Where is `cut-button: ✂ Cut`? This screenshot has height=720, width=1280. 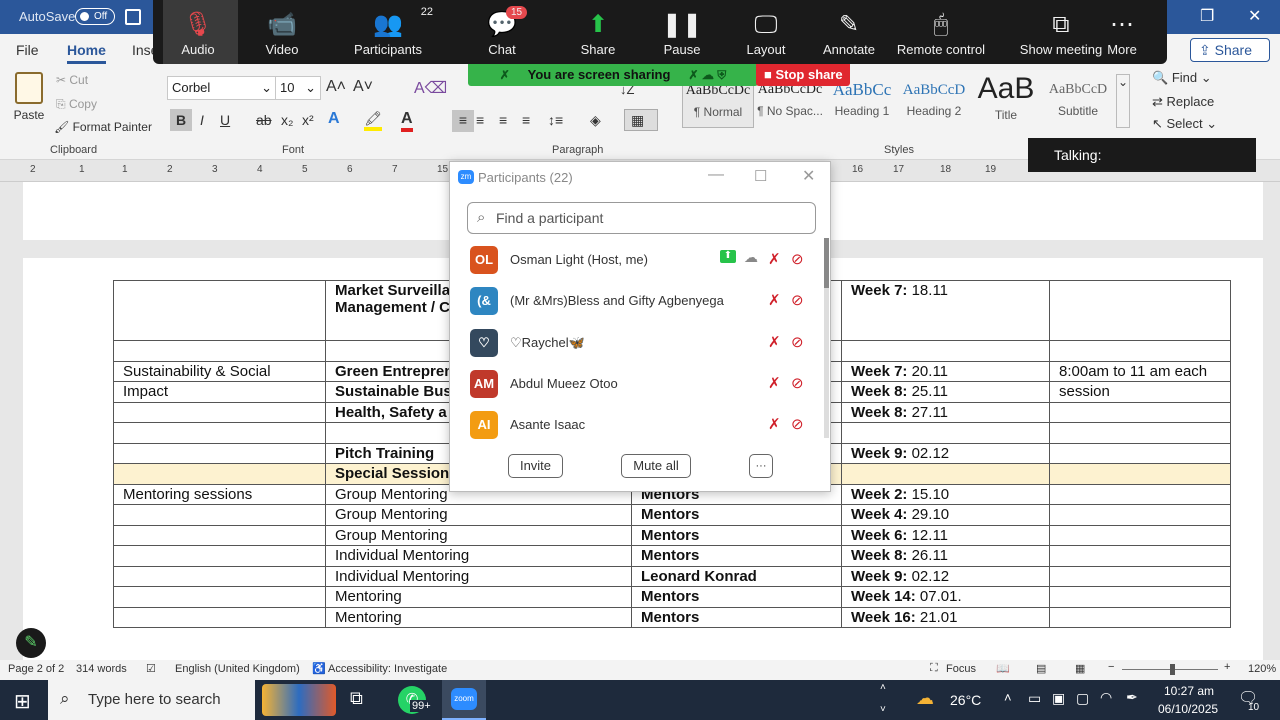 cut-button: ✂ Cut is located at coordinates (72, 80).